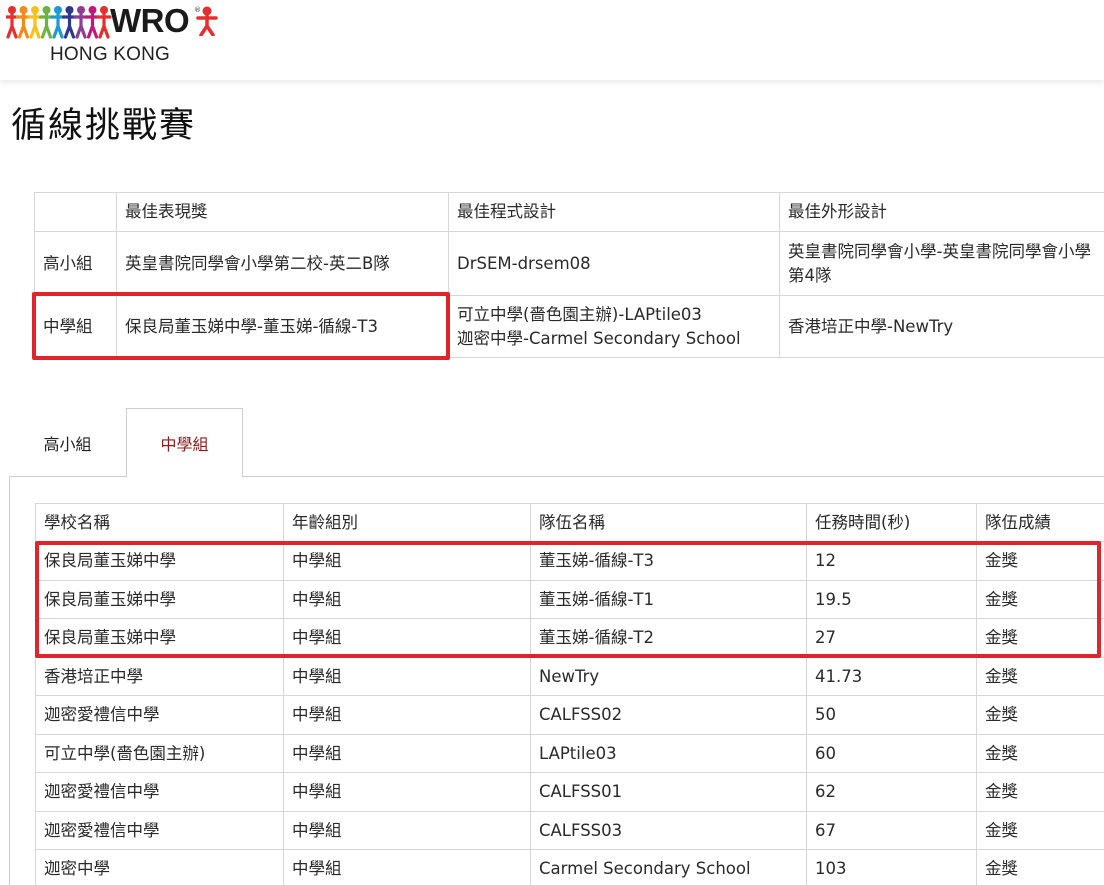 This screenshot has width=1104, height=885. Describe the element at coordinates (104, 126) in the screenshot. I see `page-title: 循線挑戰賽` at that location.